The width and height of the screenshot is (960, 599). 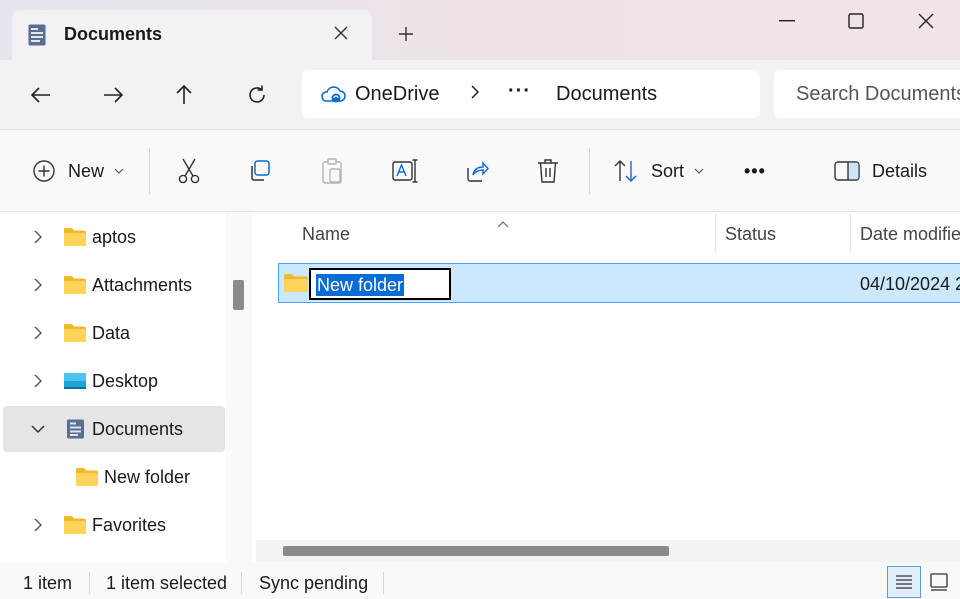 What do you see at coordinates (480, 580) in the screenshot?
I see `status-bar: 1 item 1 item selected Sync pending` at bounding box center [480, 580].